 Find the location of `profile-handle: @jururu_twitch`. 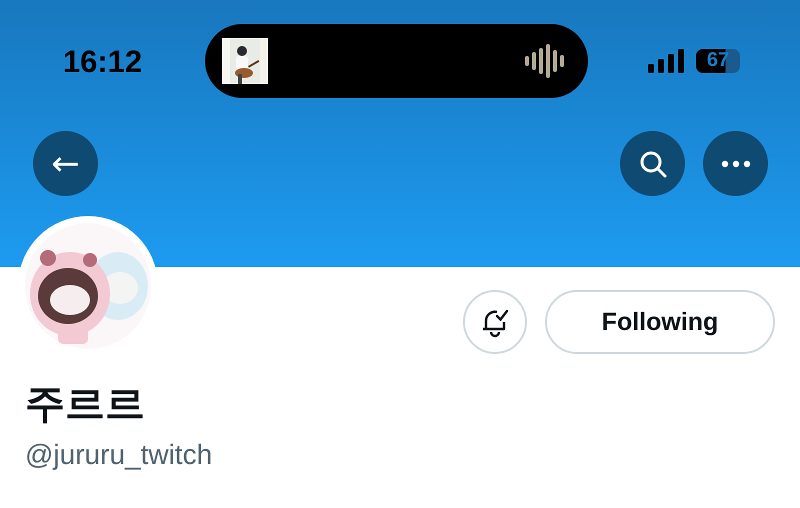

profile-handle: @jururu_twitch is located at coordinates (119, 455).